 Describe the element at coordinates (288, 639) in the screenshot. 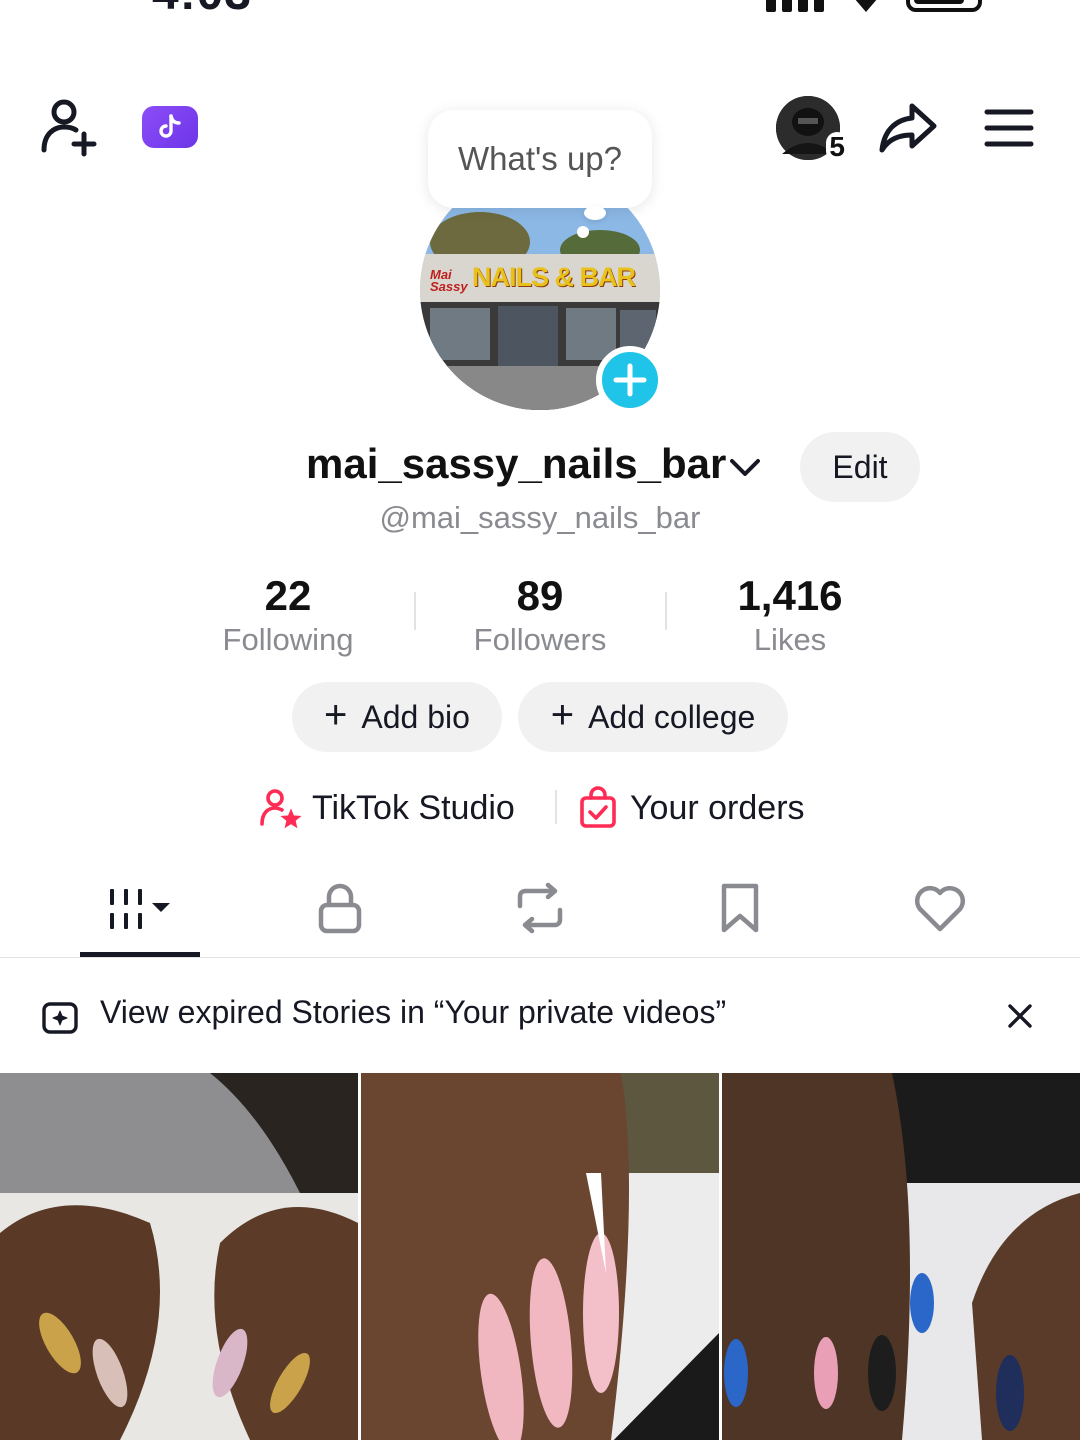

I see `stat-label: Following` at that location.